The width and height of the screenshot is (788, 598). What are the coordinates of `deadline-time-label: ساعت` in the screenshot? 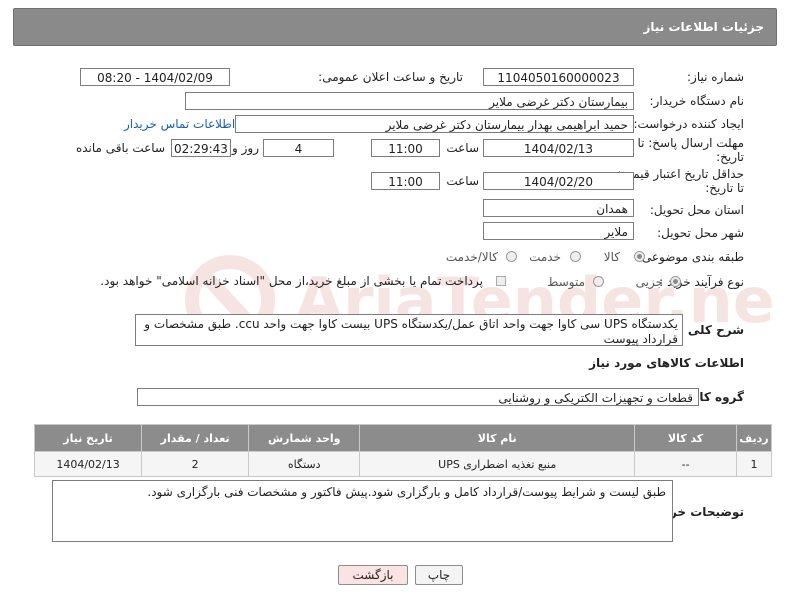 It's located at (462, 148).